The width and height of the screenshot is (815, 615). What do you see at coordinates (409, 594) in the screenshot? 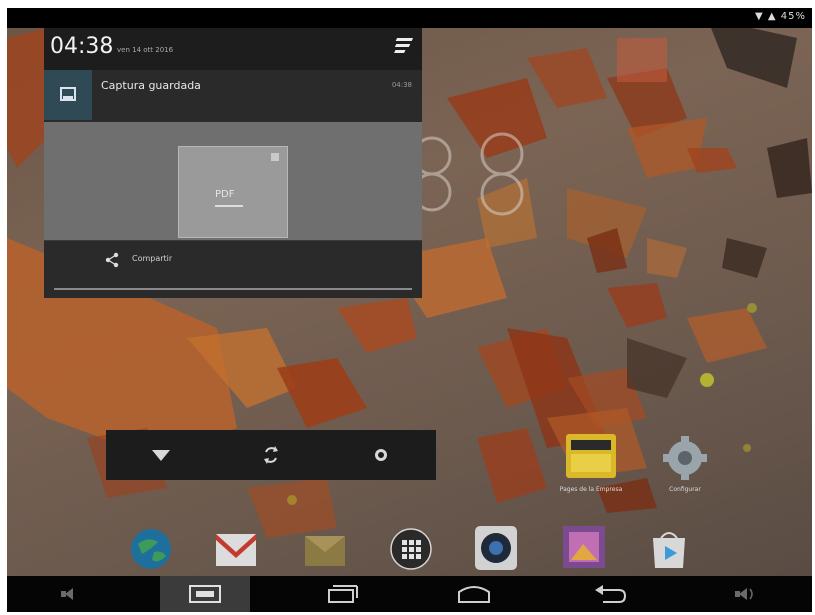
I see `navigation-bar` at bounding box center [409, 594].